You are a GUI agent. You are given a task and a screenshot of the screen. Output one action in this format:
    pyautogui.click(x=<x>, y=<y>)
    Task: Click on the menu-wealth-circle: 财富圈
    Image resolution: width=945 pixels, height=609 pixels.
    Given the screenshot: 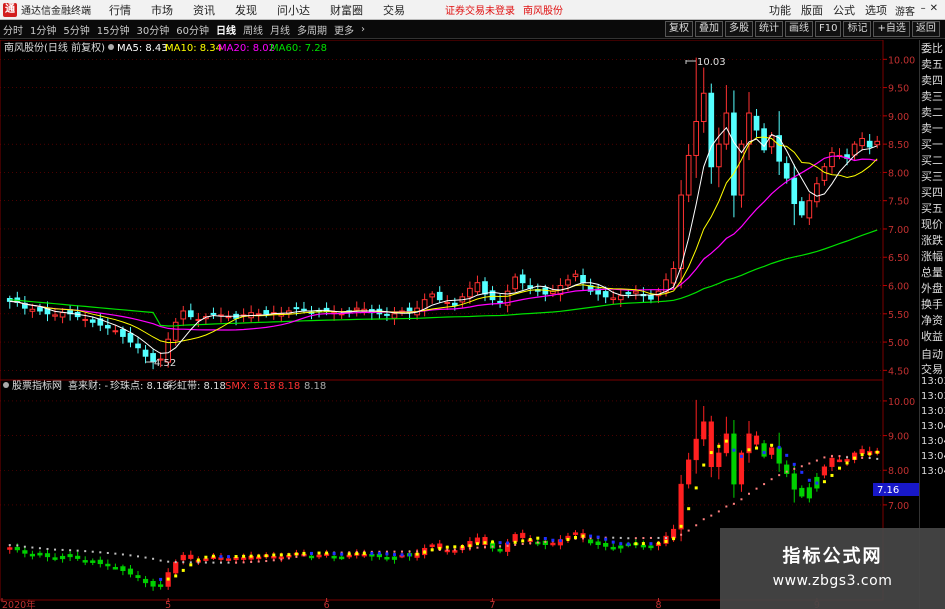 What is the action you would take?
    pyautogui.click(x=346, y=10)
    